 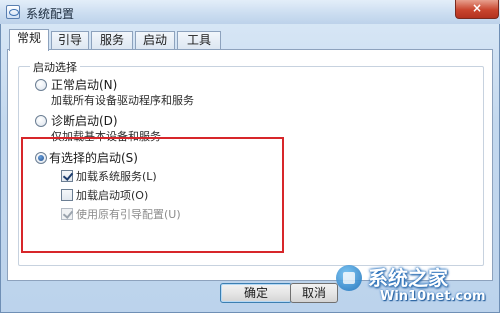 What do you see at coordinates (112, 40) in the screenshot?
I see `tab-services: 服务` at bounding box center [112, 40].